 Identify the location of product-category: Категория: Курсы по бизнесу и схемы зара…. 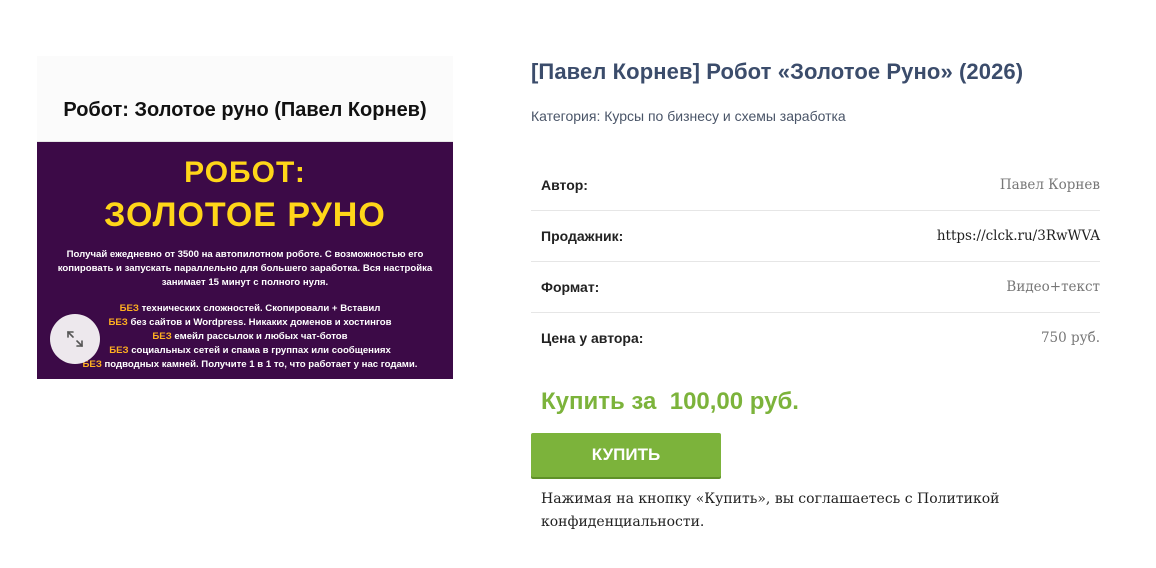
(688, 116).